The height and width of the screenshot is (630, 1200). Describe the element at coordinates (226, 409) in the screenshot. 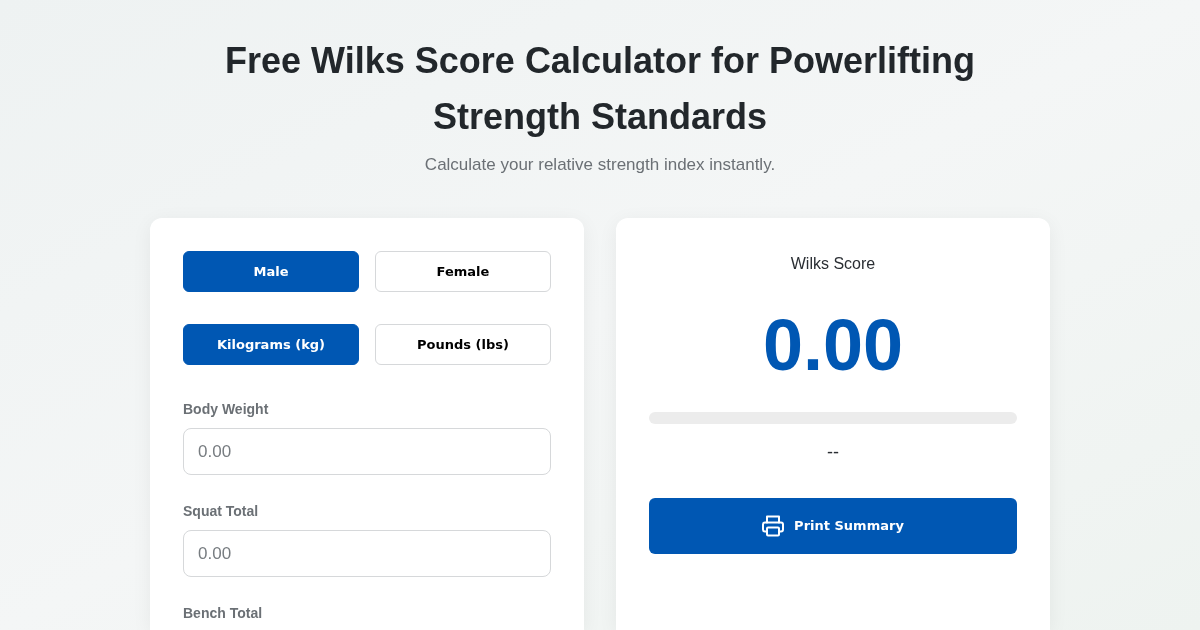

I see `field-label: Body Weight` at that location.